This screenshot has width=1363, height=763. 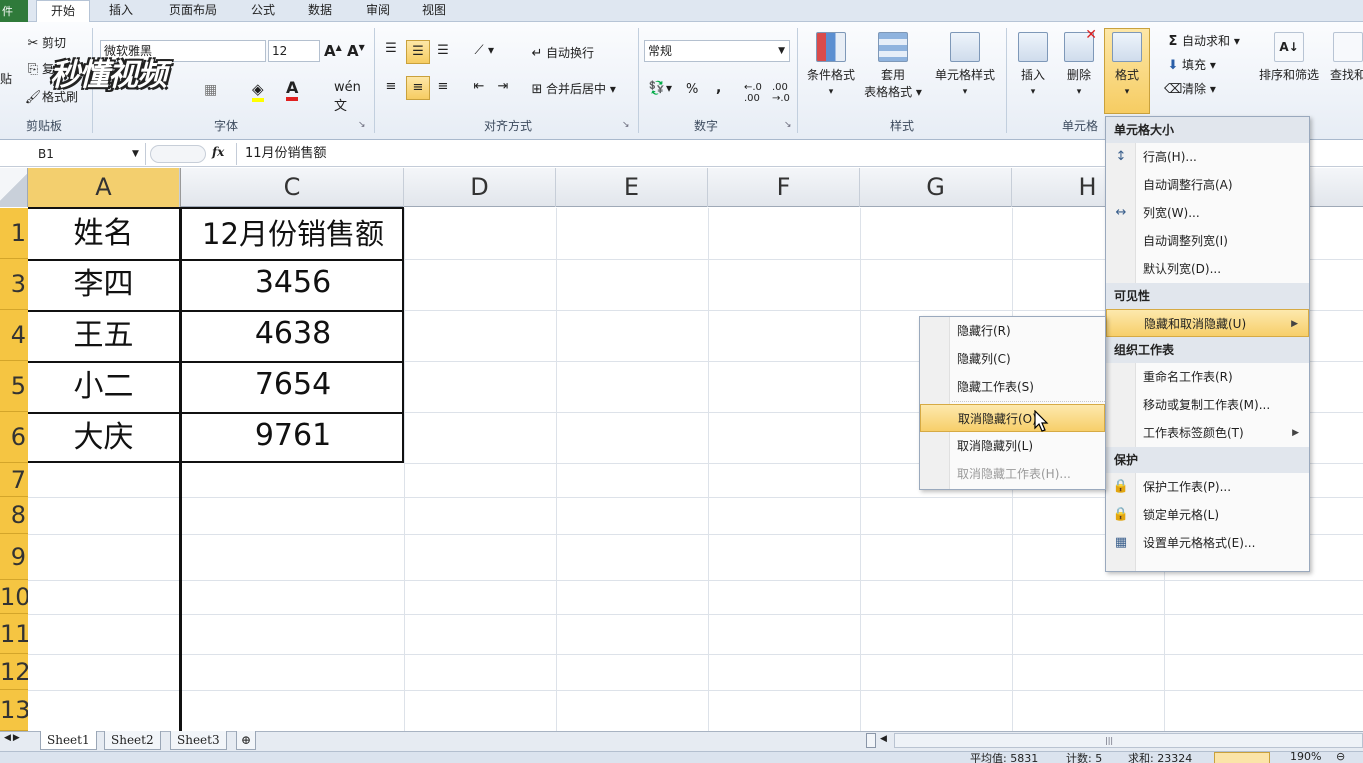 What do you see at coordinates (1340, 757) in the screenshot?
I see `zoom-out-icon: ⊖` at bounding box center [1340, 757].